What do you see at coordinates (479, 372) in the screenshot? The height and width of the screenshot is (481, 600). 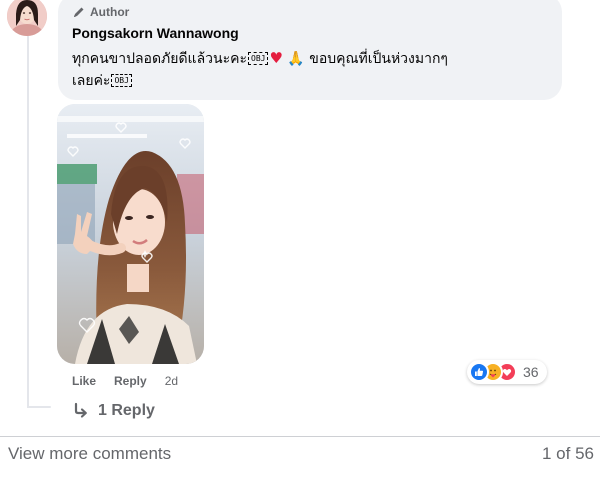 I see `like-reaction-icon` at bounding box center [479, 372].